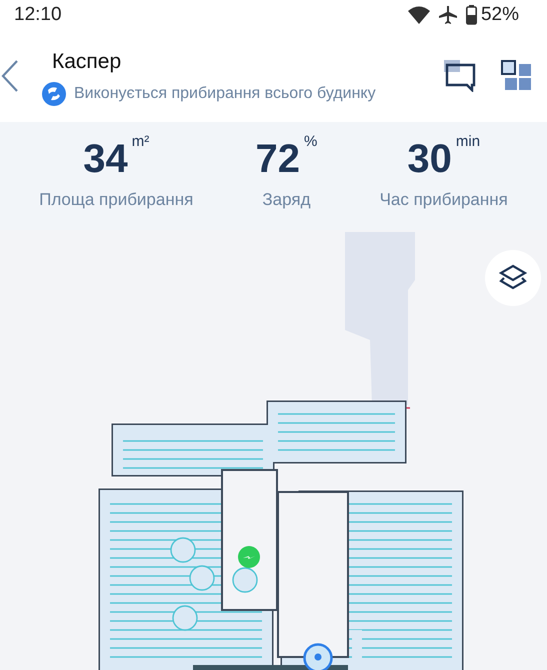 The height and width of the screenshot is (670, 547). What do you see at coordinates (444, 200) in the screenshot?
I see `stat-label: Час прибирання` at bounding box center [444, 200].